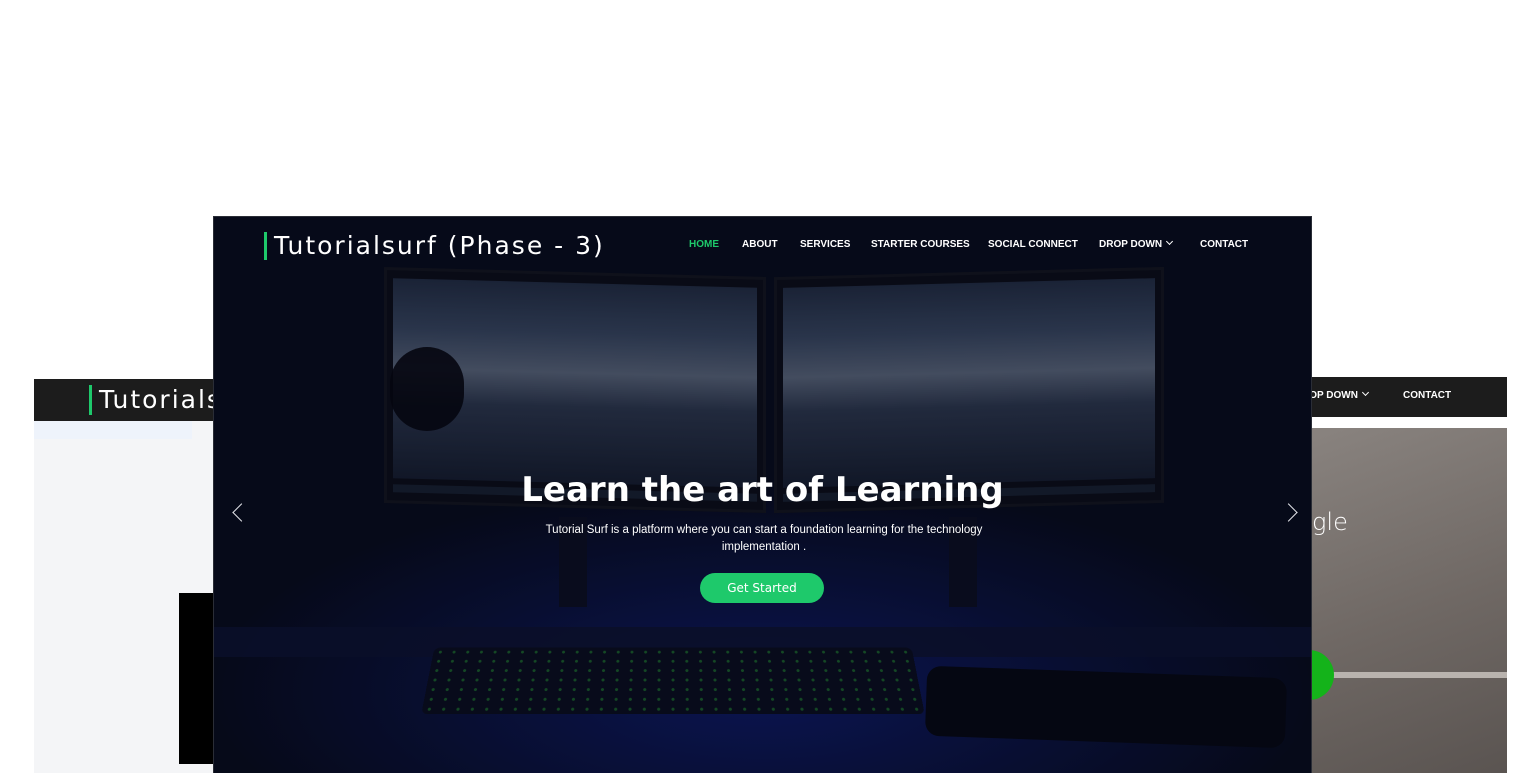 This screenshot has width=1525, height=773. What do you see at coordinates (1335, 394) in the screenshot?
I see `right-card-nav-dropdown: ROP DOWN` at bounding box center [1335, 394].